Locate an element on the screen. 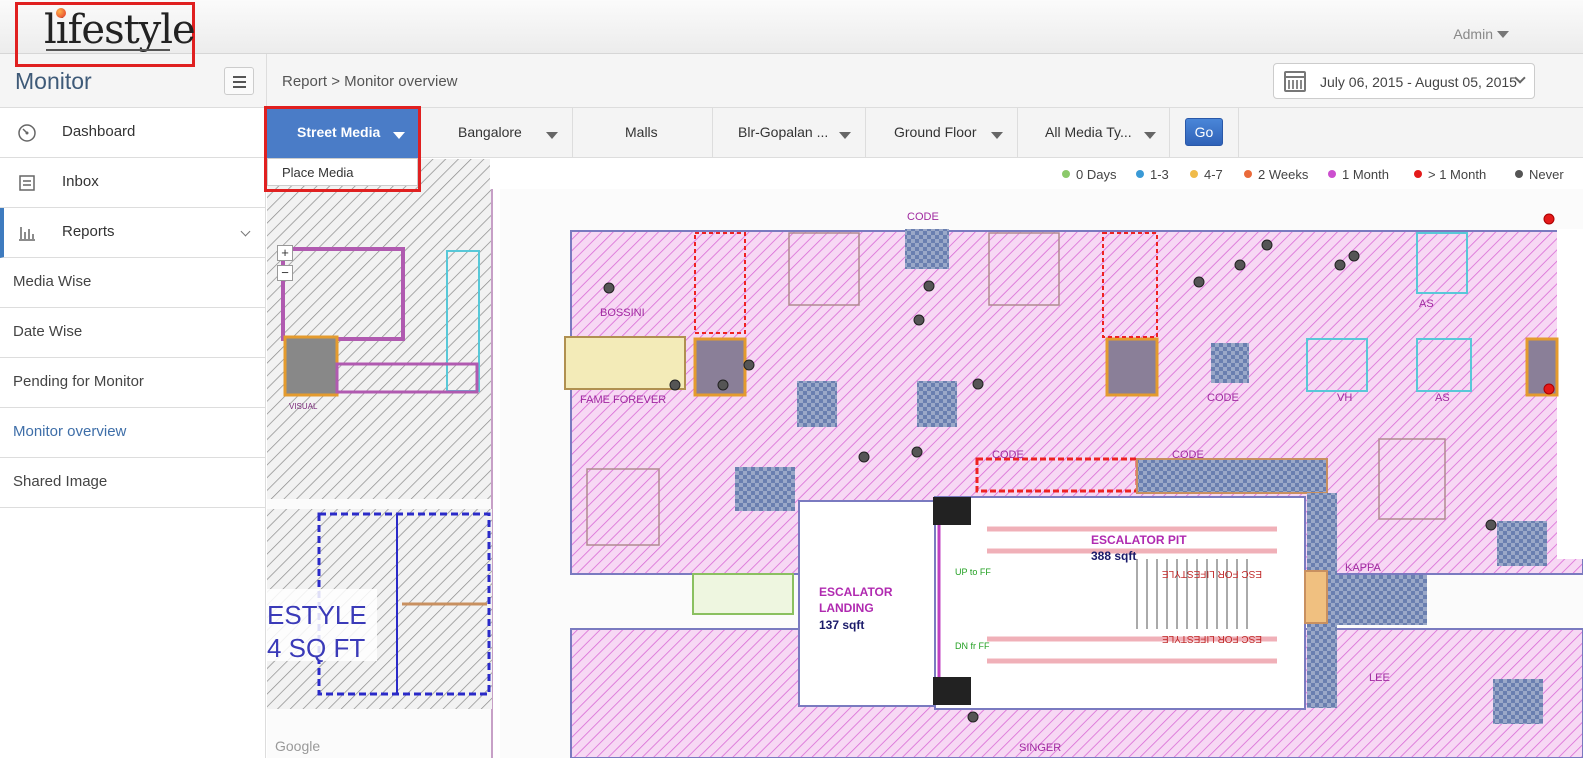  map-label: LEE is located at coordinates (1379, 678).